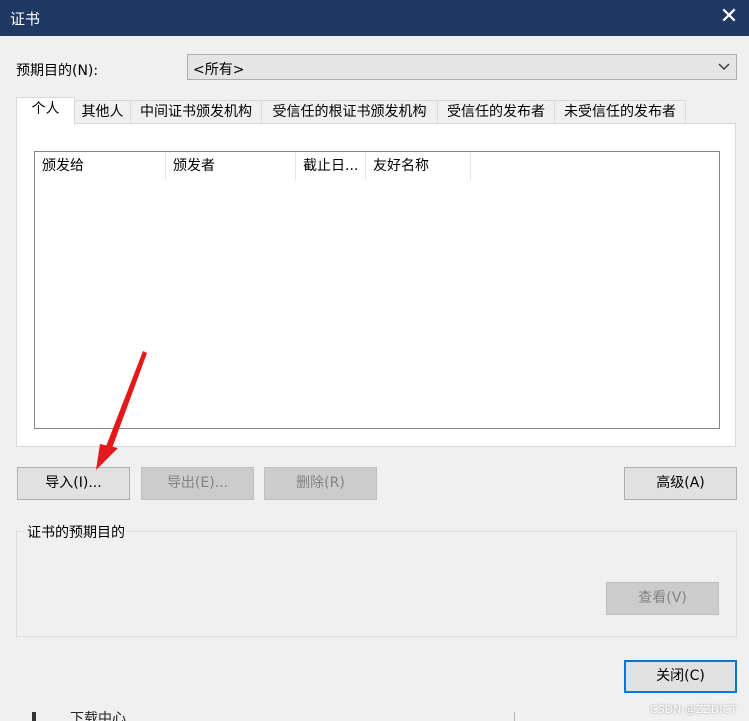  Describe the element at coordinates (729, 17) in the screenshot. I see `close-icon: ✕` at that location.